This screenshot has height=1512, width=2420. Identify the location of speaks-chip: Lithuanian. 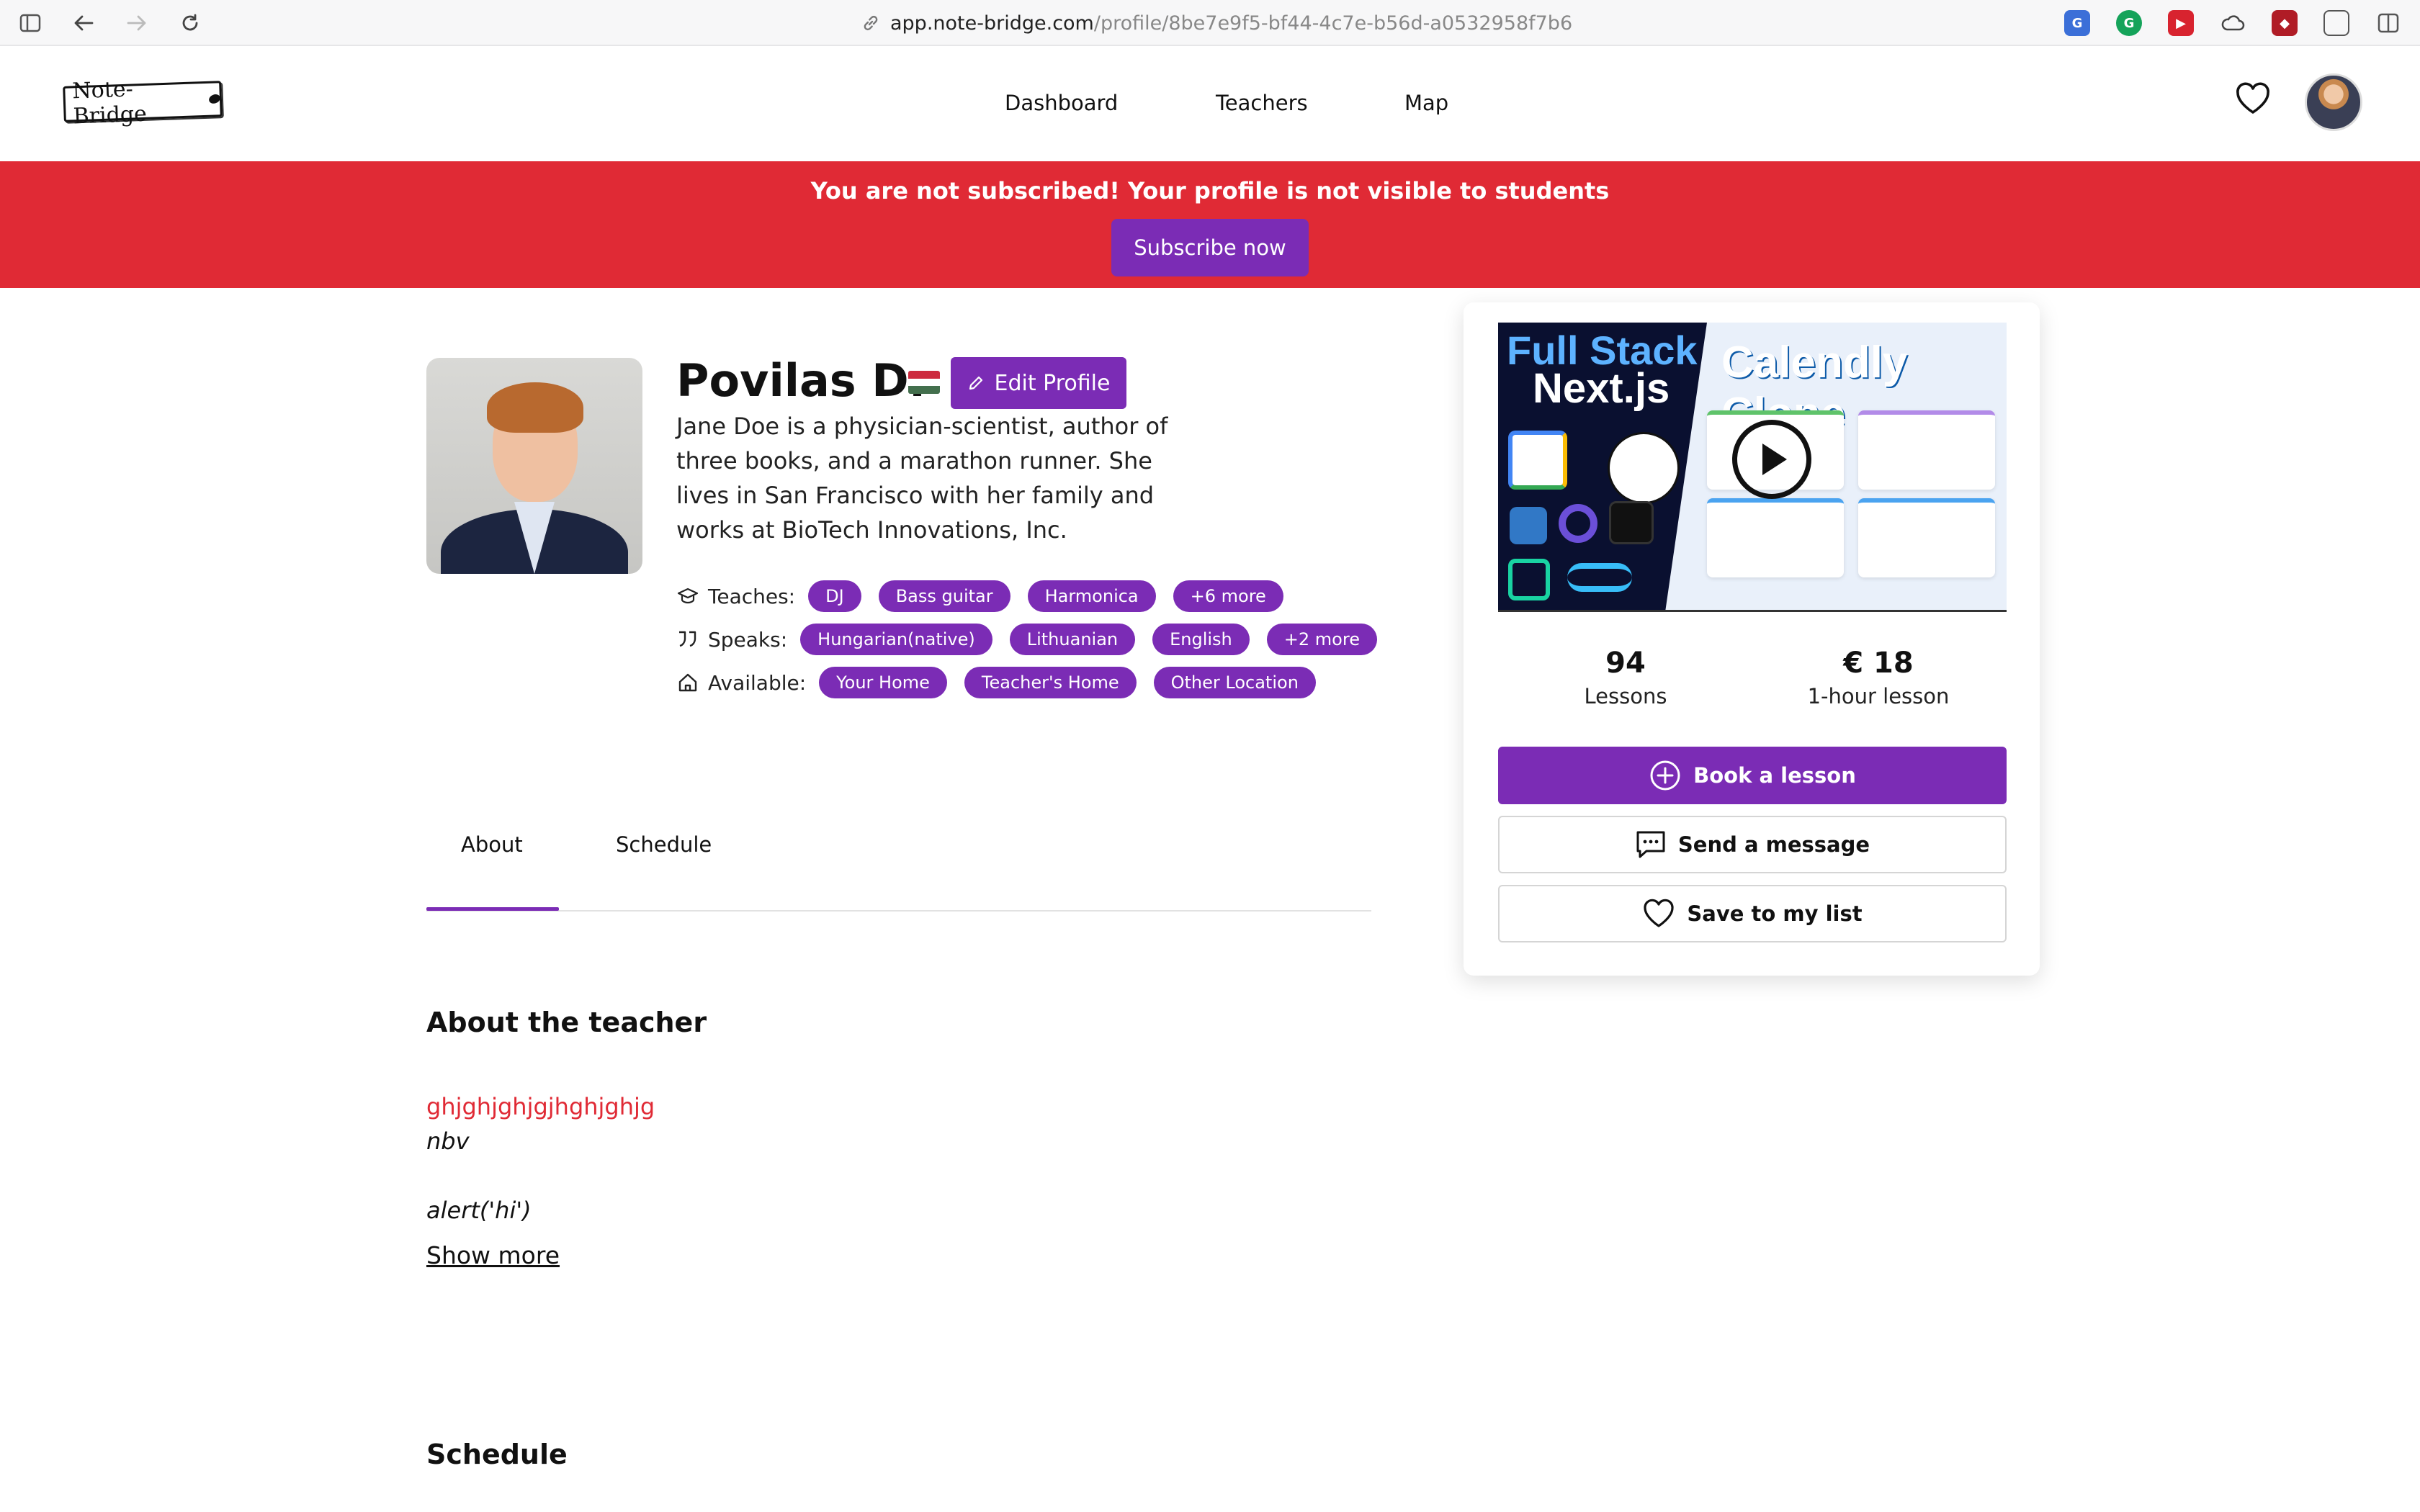
(1072, 639).